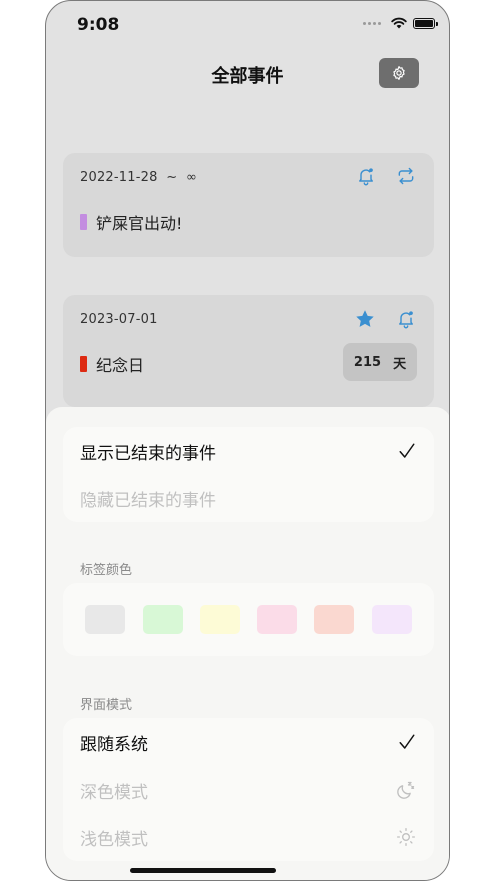 This screenshot has width=497, height=883. Describe the element at coordinates (119, 319) in the screenshot. I see `event-date: 2023-07-01` at that location.